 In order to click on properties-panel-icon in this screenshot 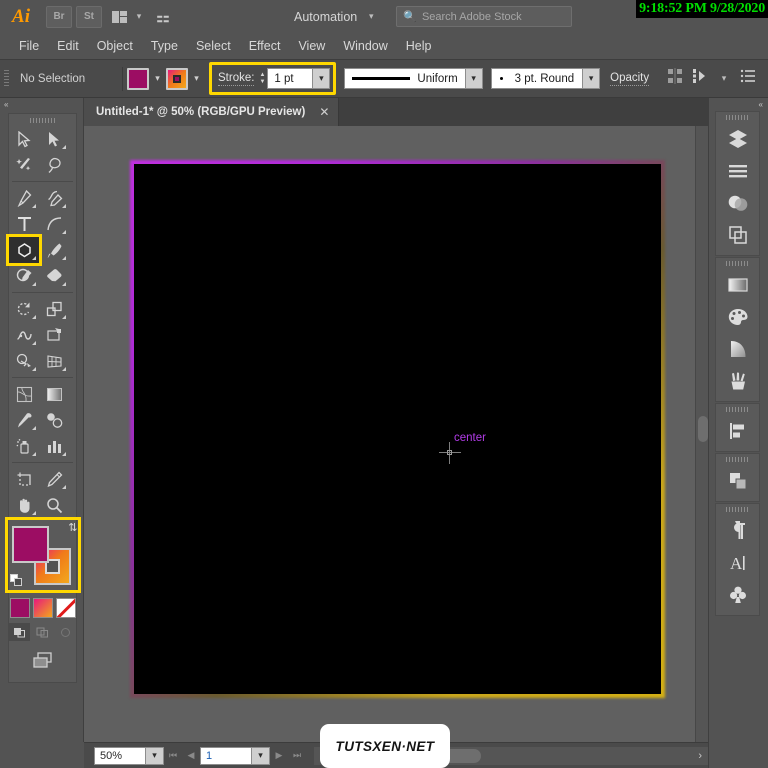, I will do `click(737, 171)`.